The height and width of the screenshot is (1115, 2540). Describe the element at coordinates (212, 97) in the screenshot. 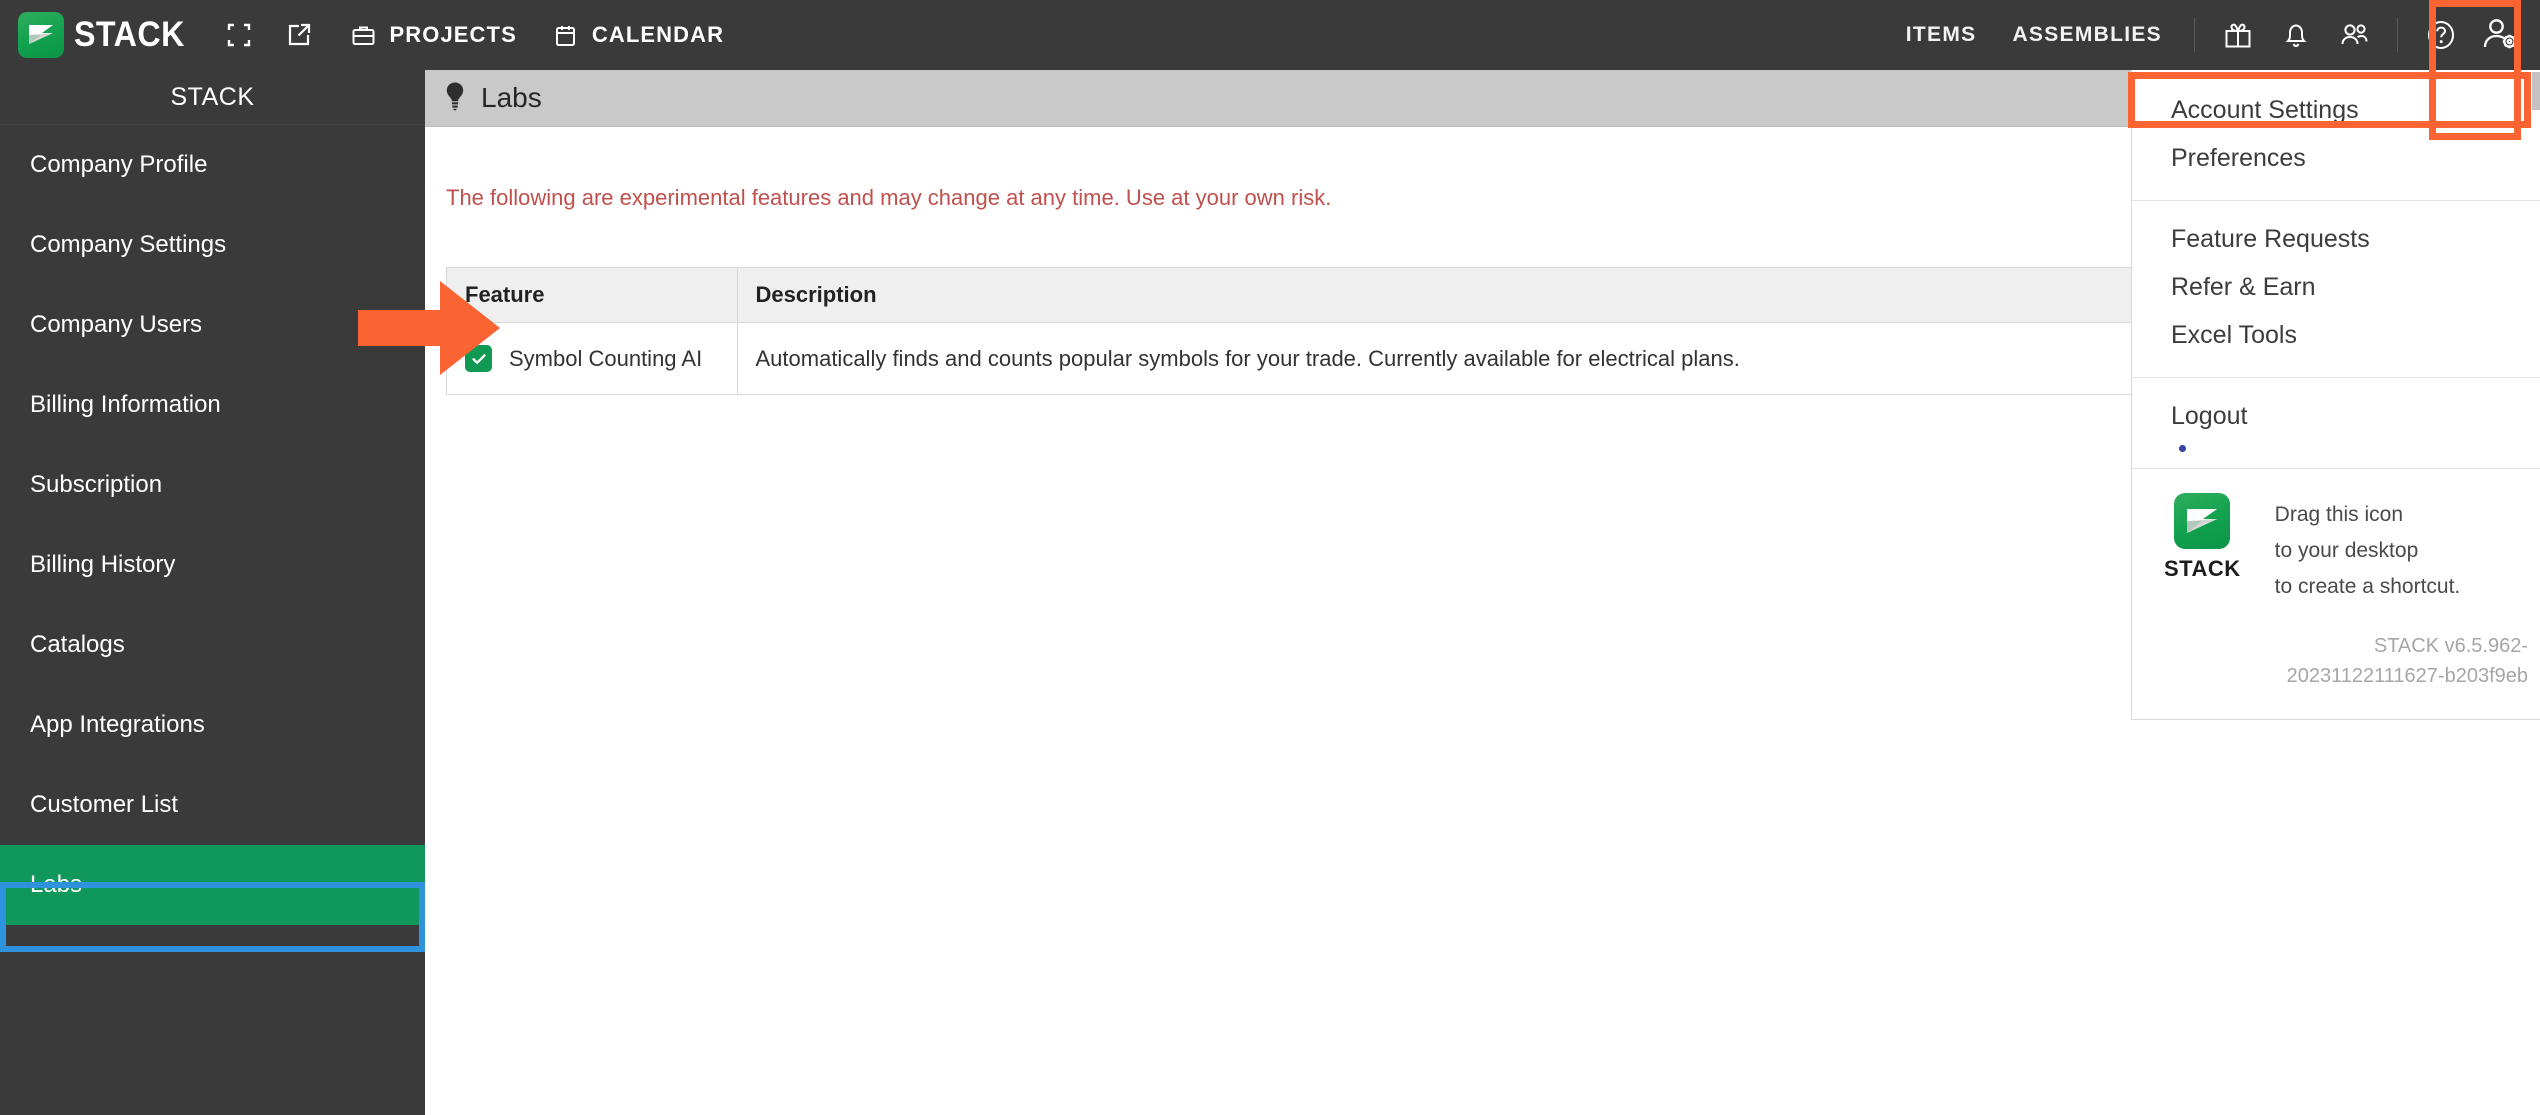

I see `sidebar-title: STACK` at that location.